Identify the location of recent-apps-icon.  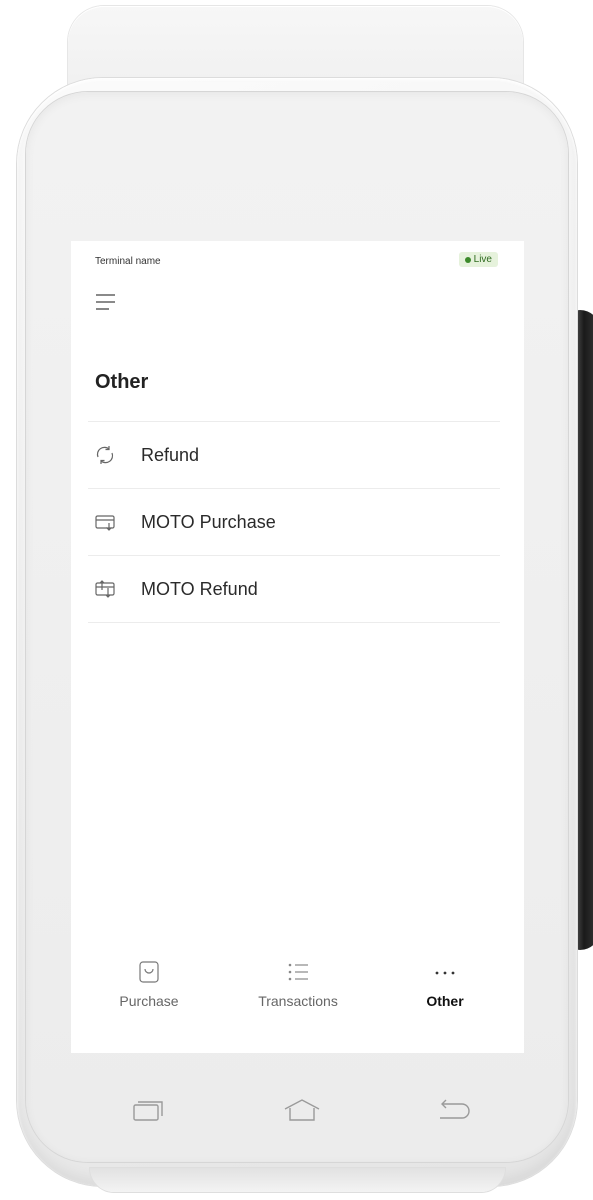
(148, 1111).